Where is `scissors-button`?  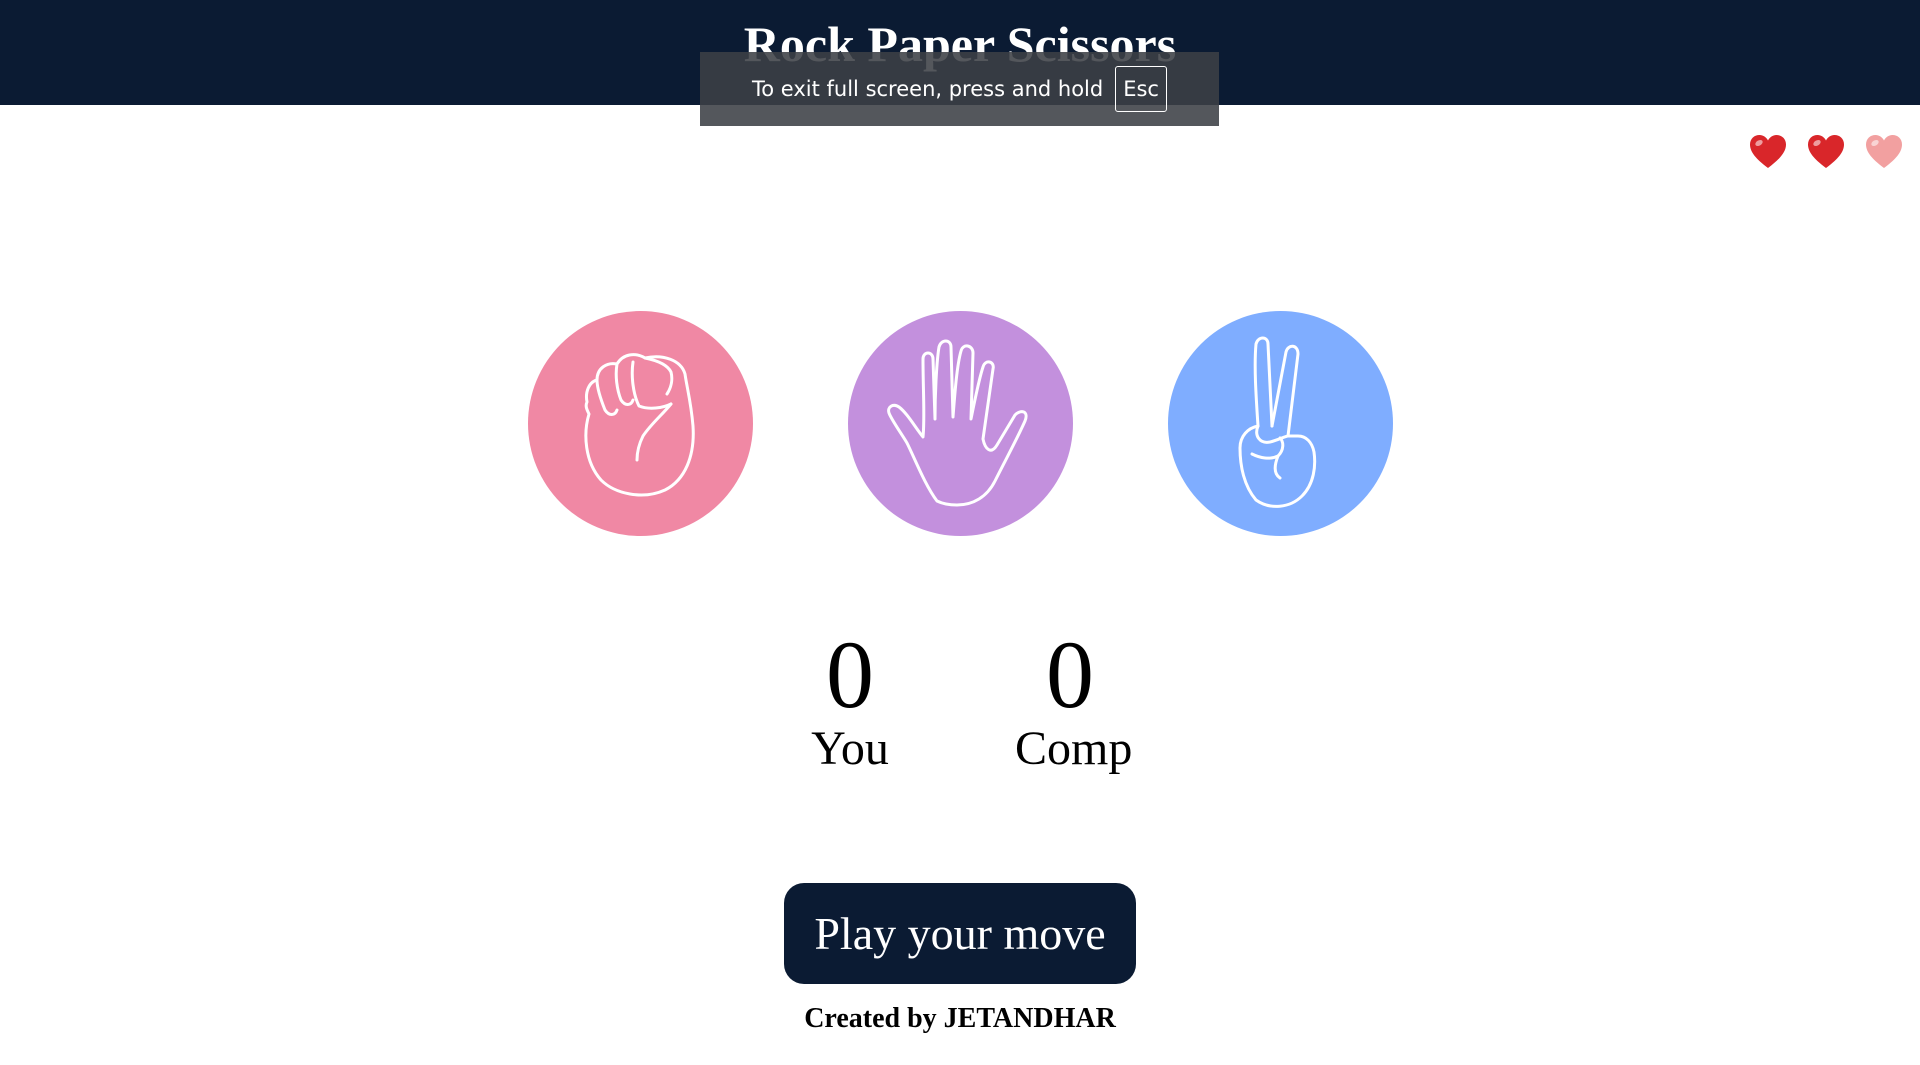 scissors-button is located at coordinates (1280, 423).